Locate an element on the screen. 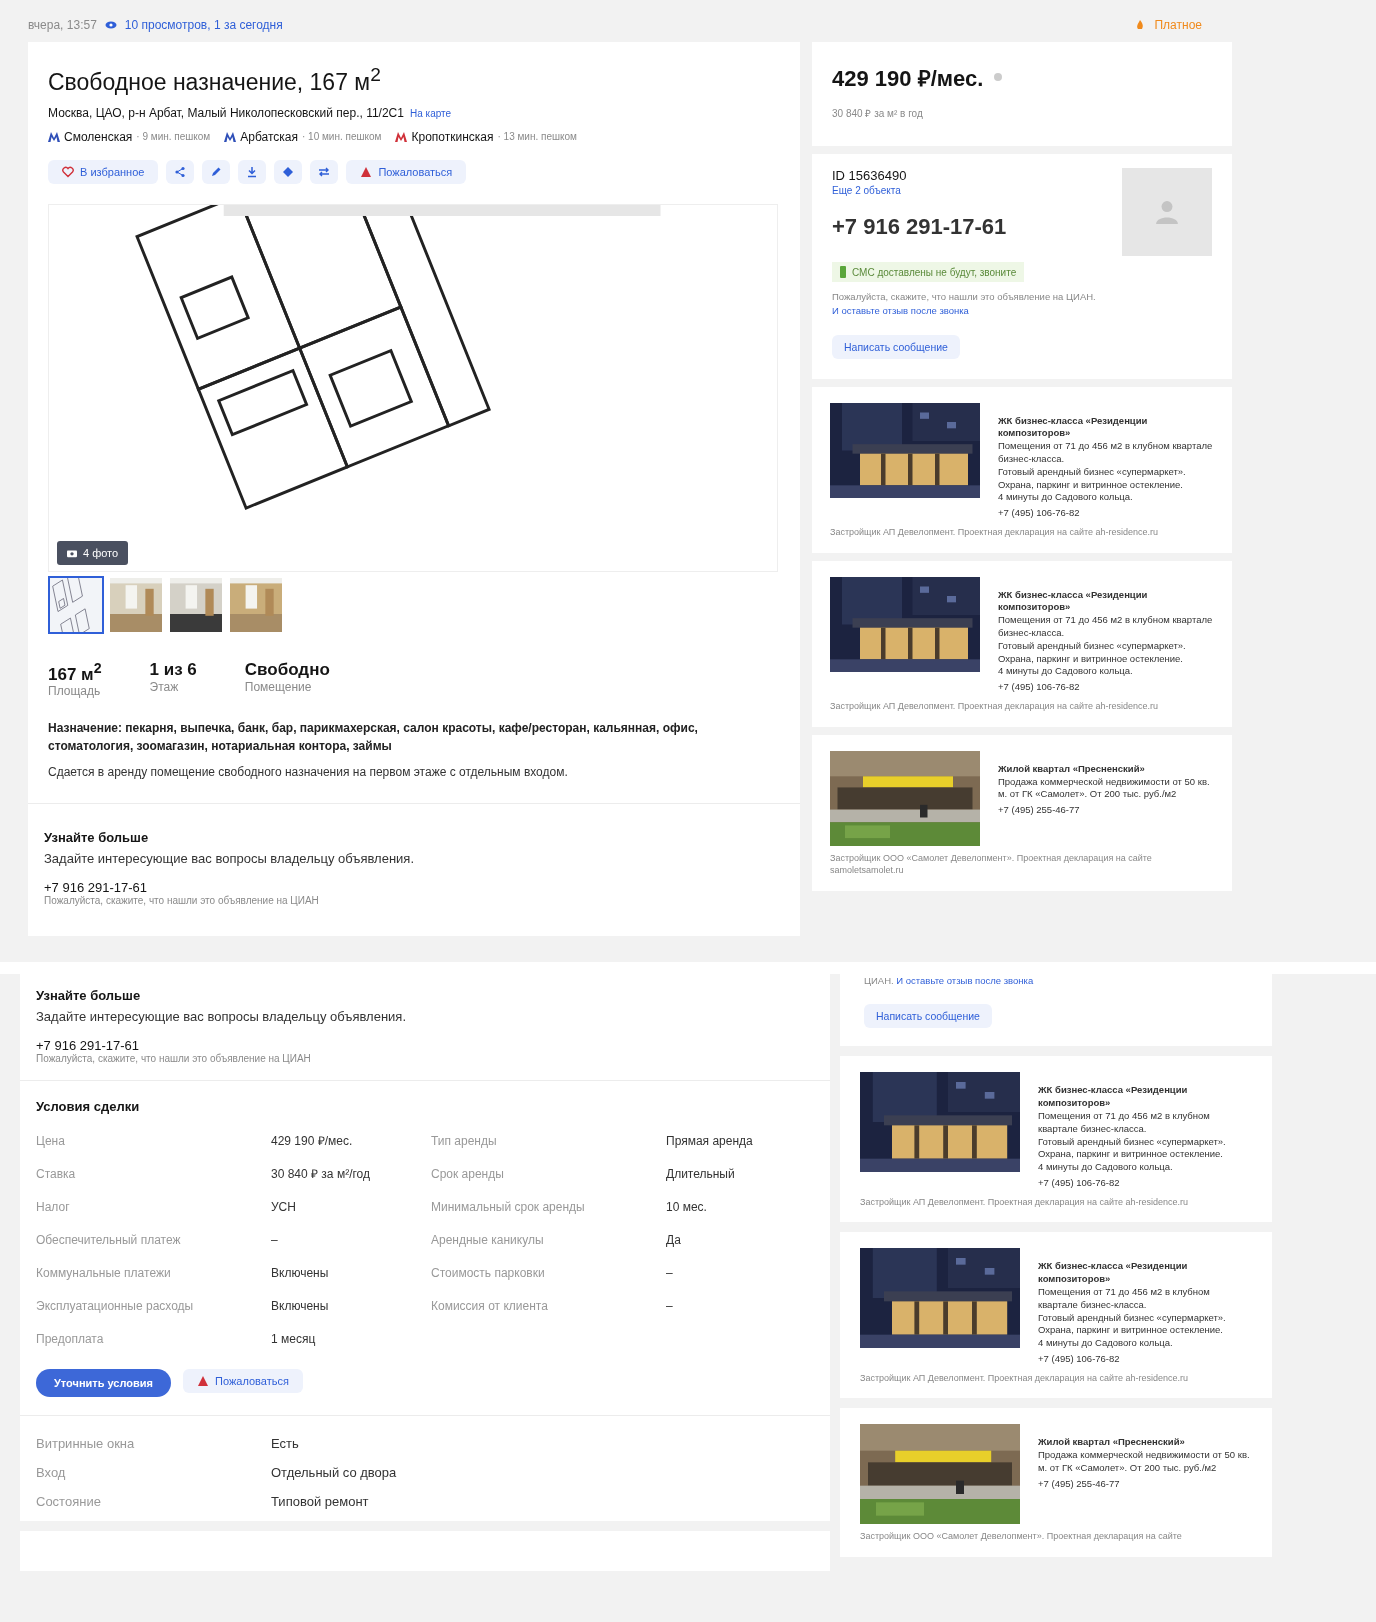 The width and height of the screenshot is (1376, 1622). ad-card: Жилой квартал «Пресненский» Продажа коммерческой недвижимости от 50 кв. м. от ГК «Самолет». От 200 тыс. руб./м2 +7 (495) 255-46-77 Застройщик ООО «Самолет Девелопмент». Проектная декларация на сайте is located at coordinates (1056, 1483).